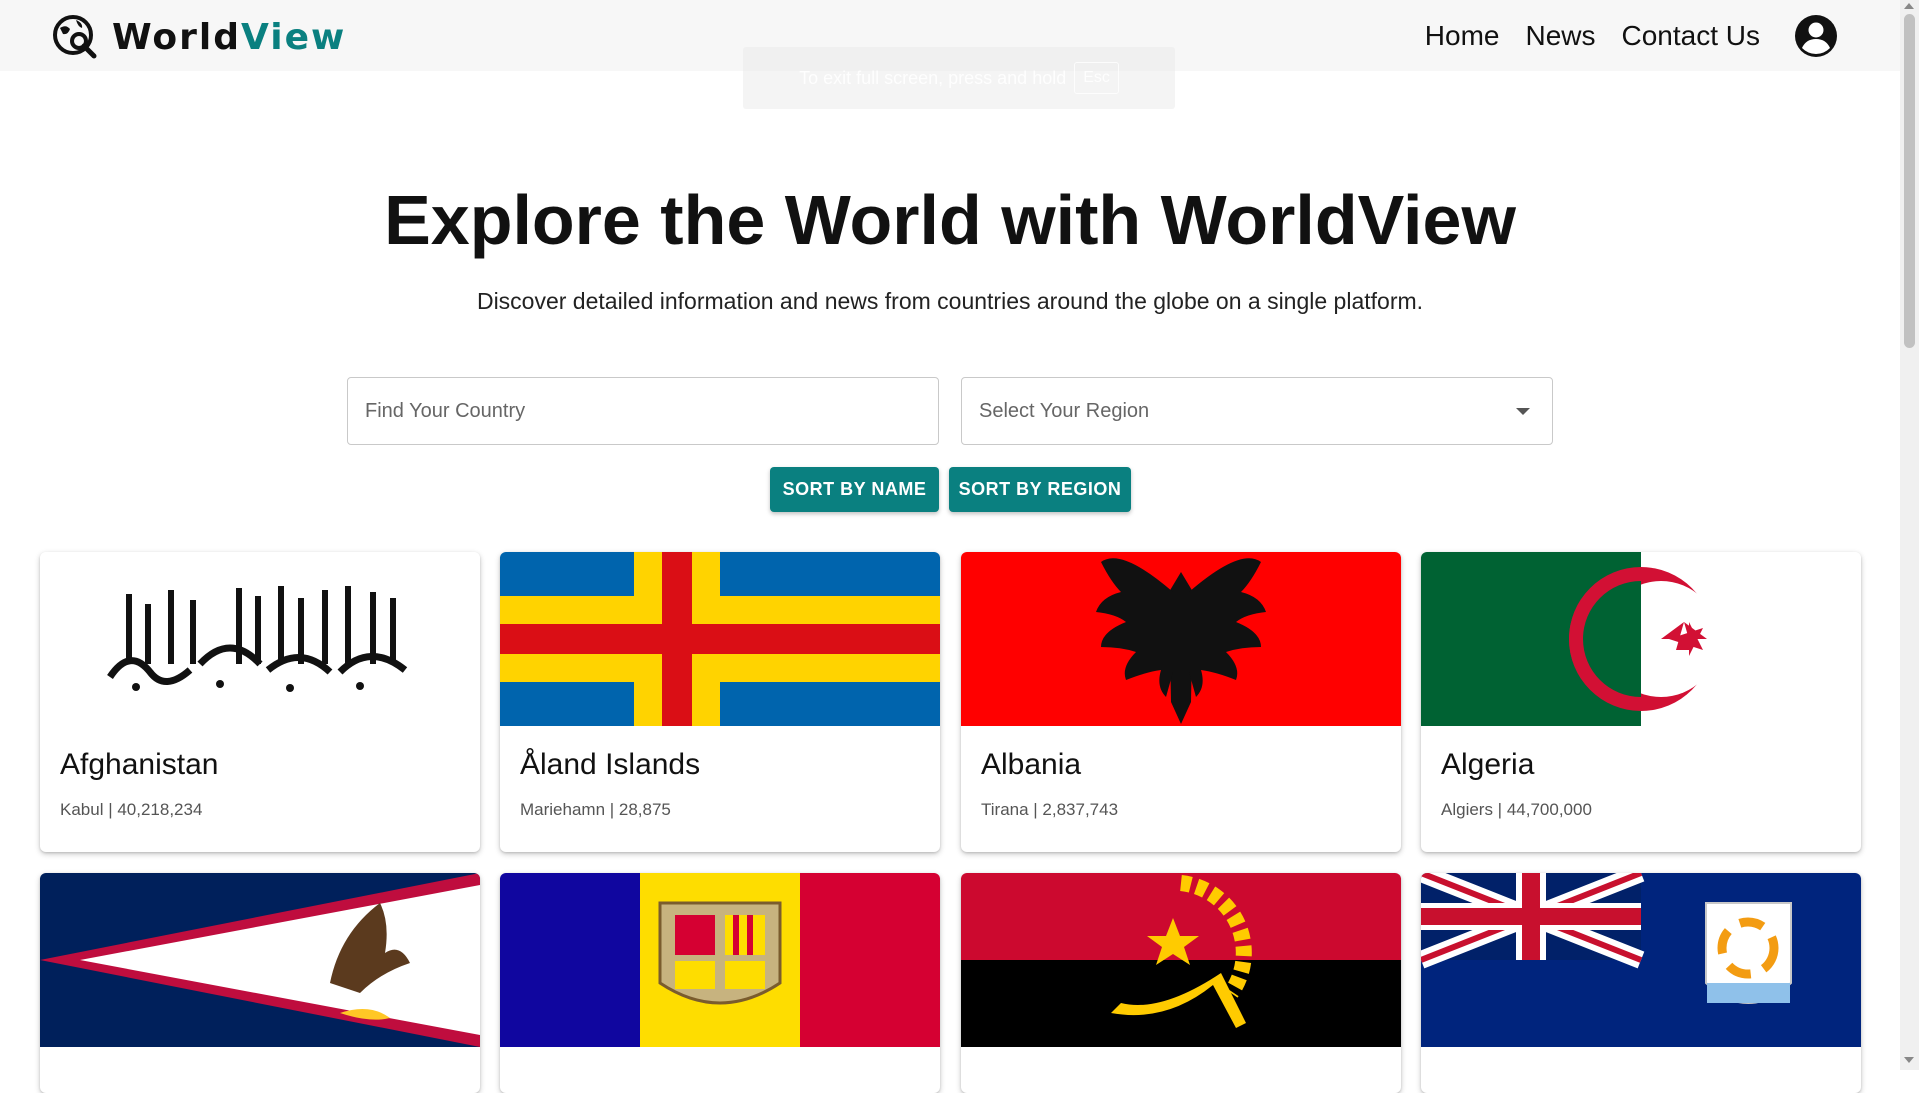  What do you see at coordinates (131, 809) in the screenshot?
I see `country-capital-population: Kabul | 40,218,234` at bounding box center [131, 809].